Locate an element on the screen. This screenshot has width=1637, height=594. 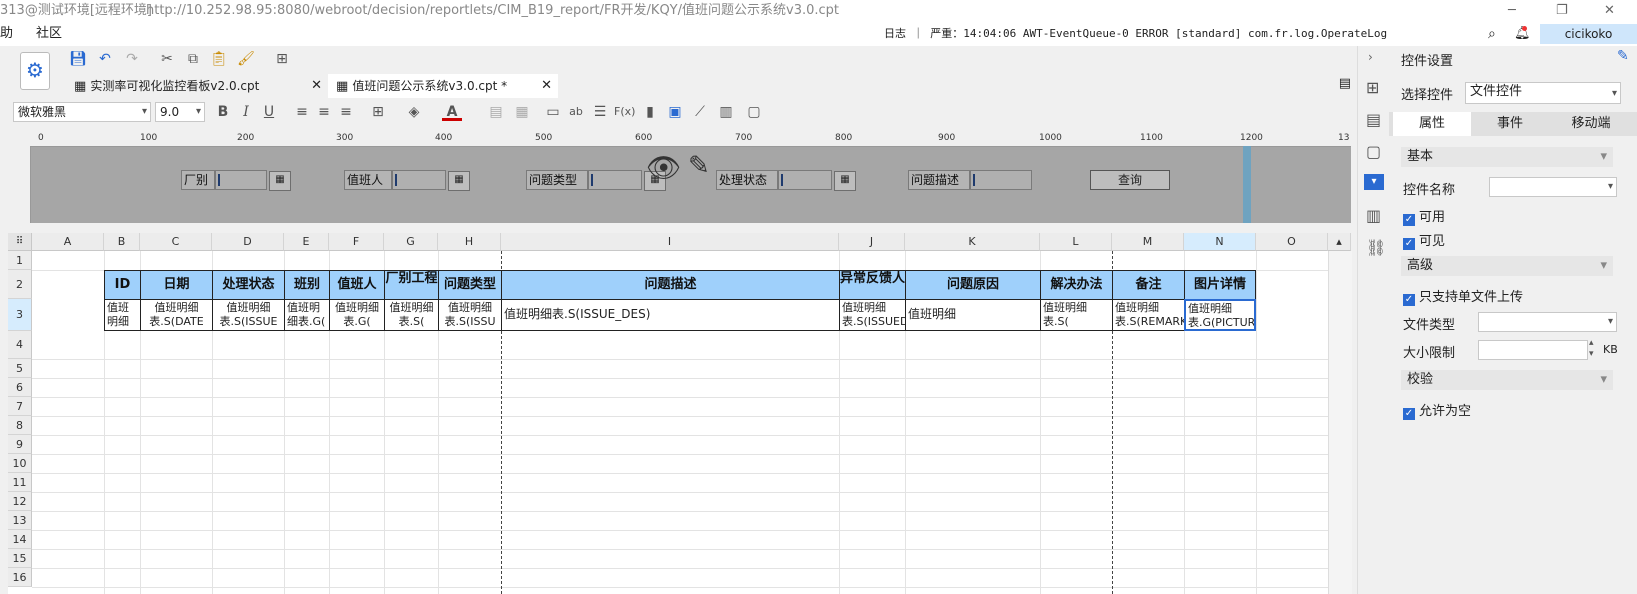
unmerge-cells-icon: ▦ is located at coordinates (522, 112).